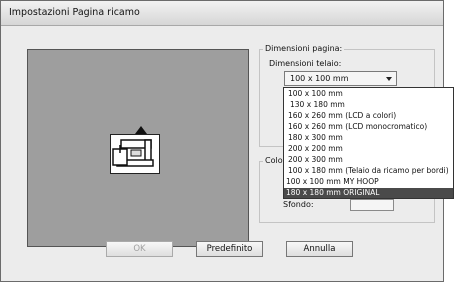  I want to click on frame-option: 100 x 100 mm, so click(368, 94).